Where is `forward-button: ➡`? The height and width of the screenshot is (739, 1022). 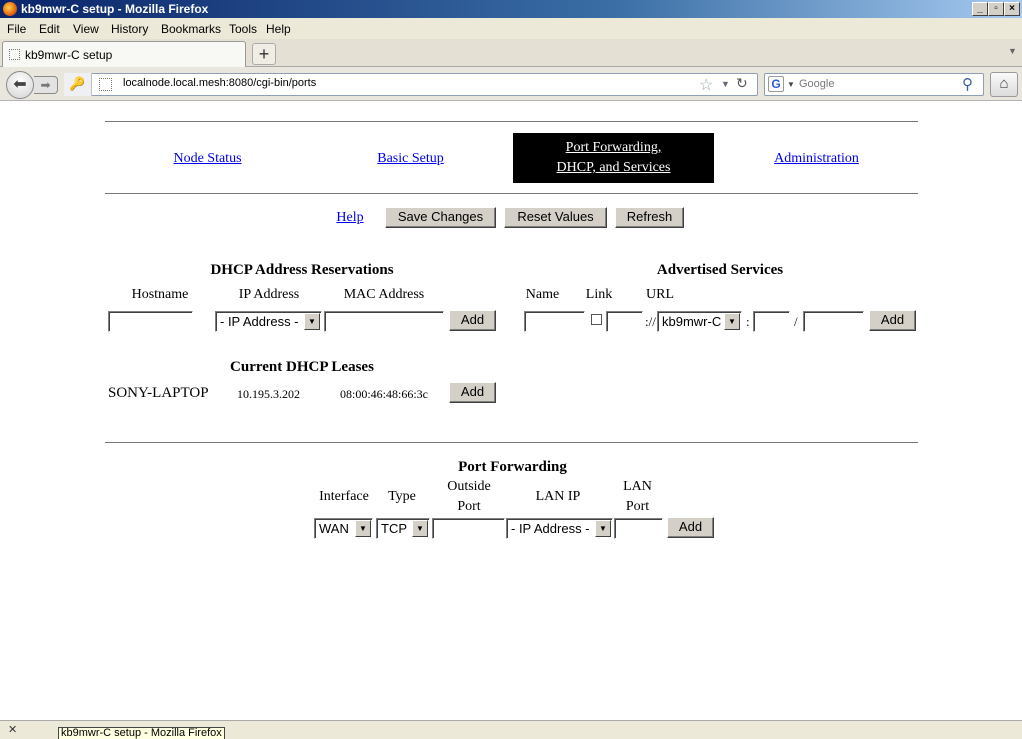
forward-button: ➡ is located at coordinates (46, 85).